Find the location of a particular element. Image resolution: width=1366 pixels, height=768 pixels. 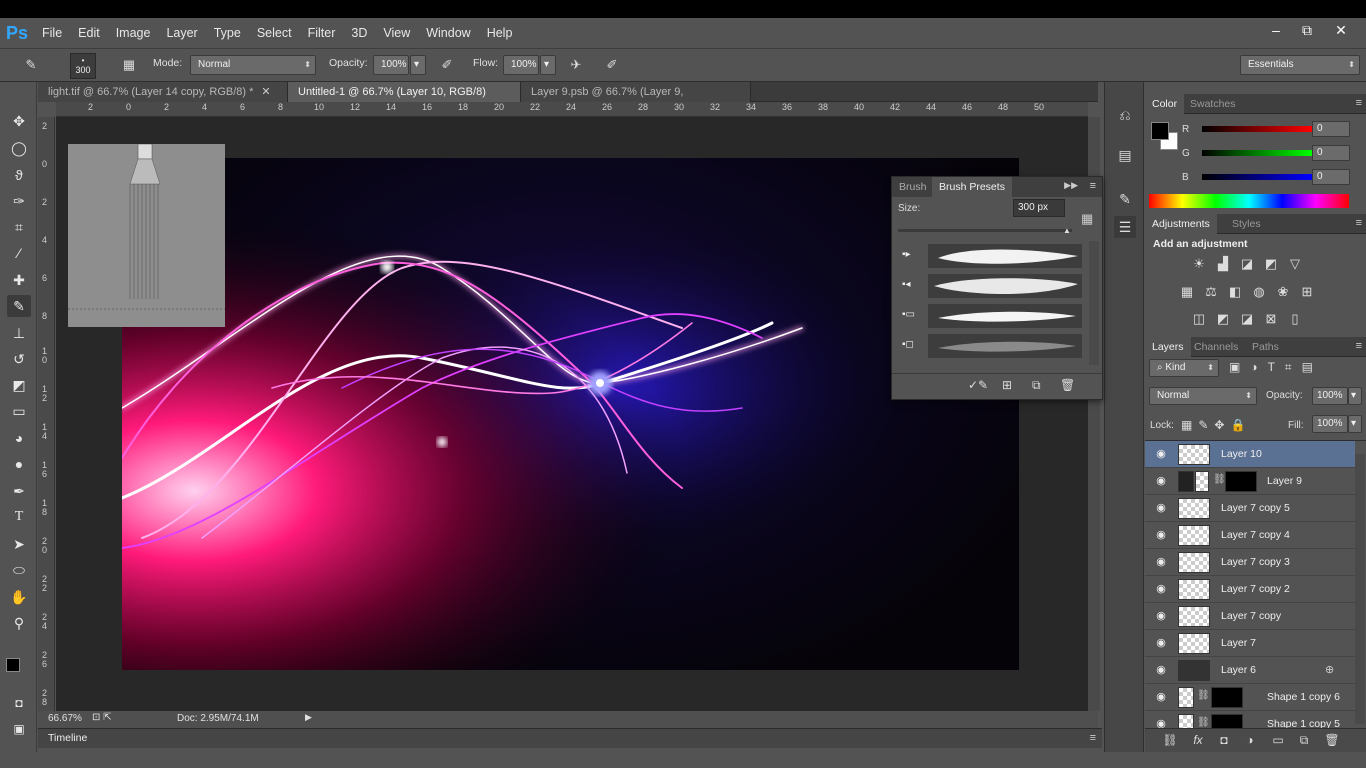

menu-help: Help is located at coordinates (500, 33).